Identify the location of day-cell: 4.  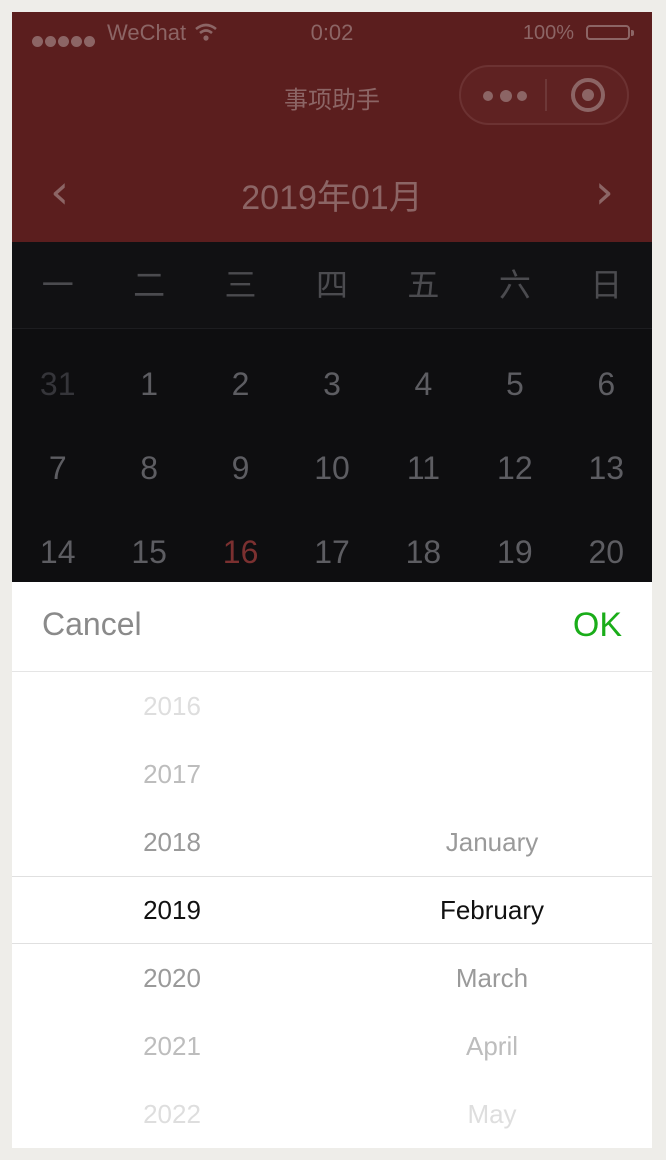
(423, 384).